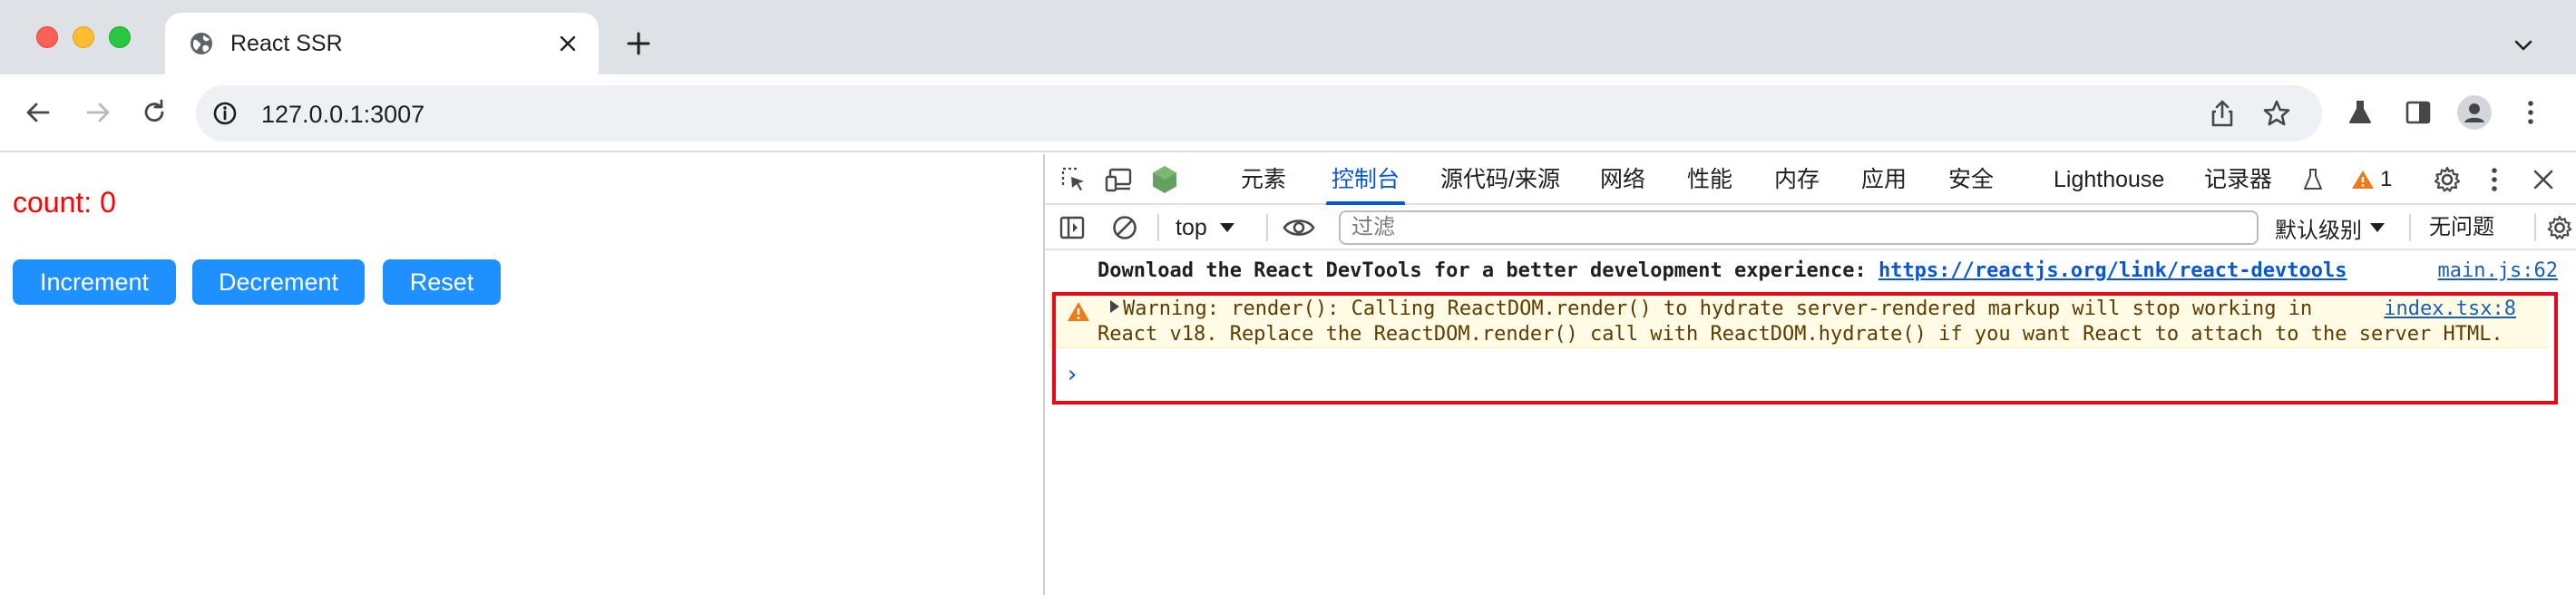 The width and height of the screenshot is (2576, 595). Describe the element at coordinates (1072, 227) in the screenshot. I see `sidebar-toggle-icon` at that location.